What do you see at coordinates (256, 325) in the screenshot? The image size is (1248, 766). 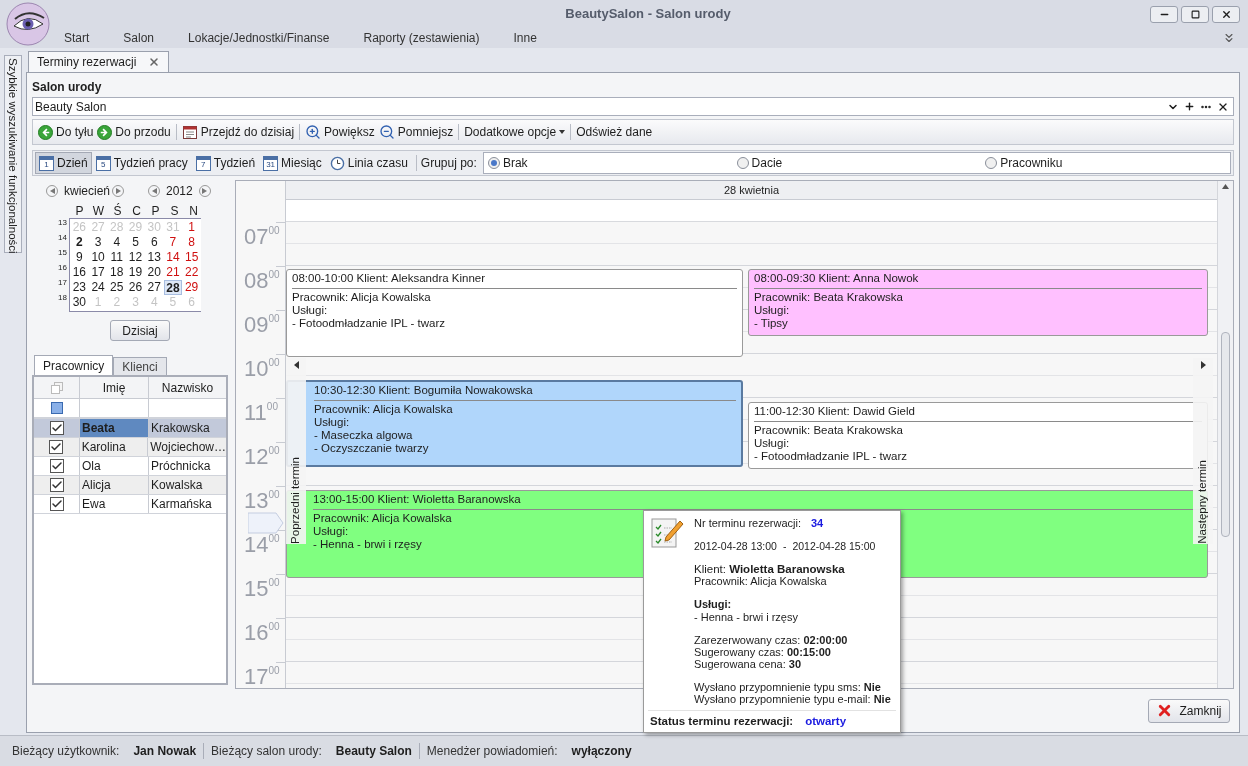 I see `hour-label: 09` at bounding box center [256, 325].